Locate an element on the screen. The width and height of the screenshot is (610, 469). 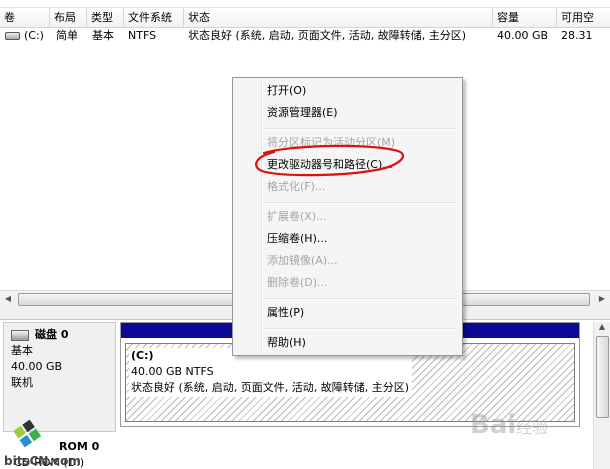
filesystem-cell: NTFS is located at coordinates (142, 35).